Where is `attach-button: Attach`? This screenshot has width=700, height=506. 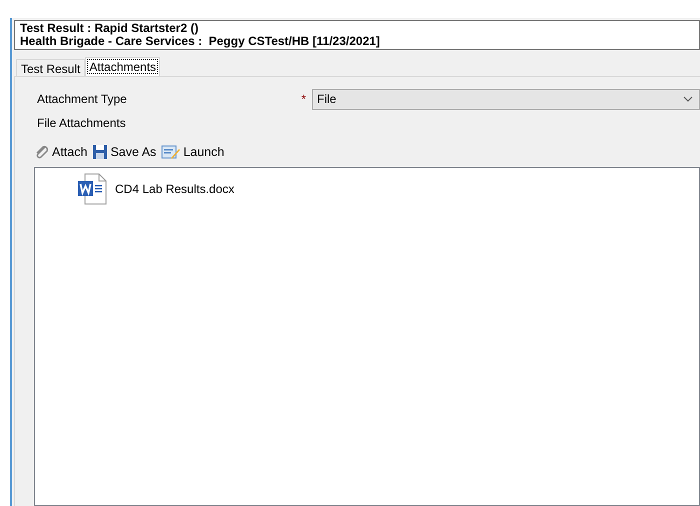 attach-button: Attach is located at coordinates (61, 152).